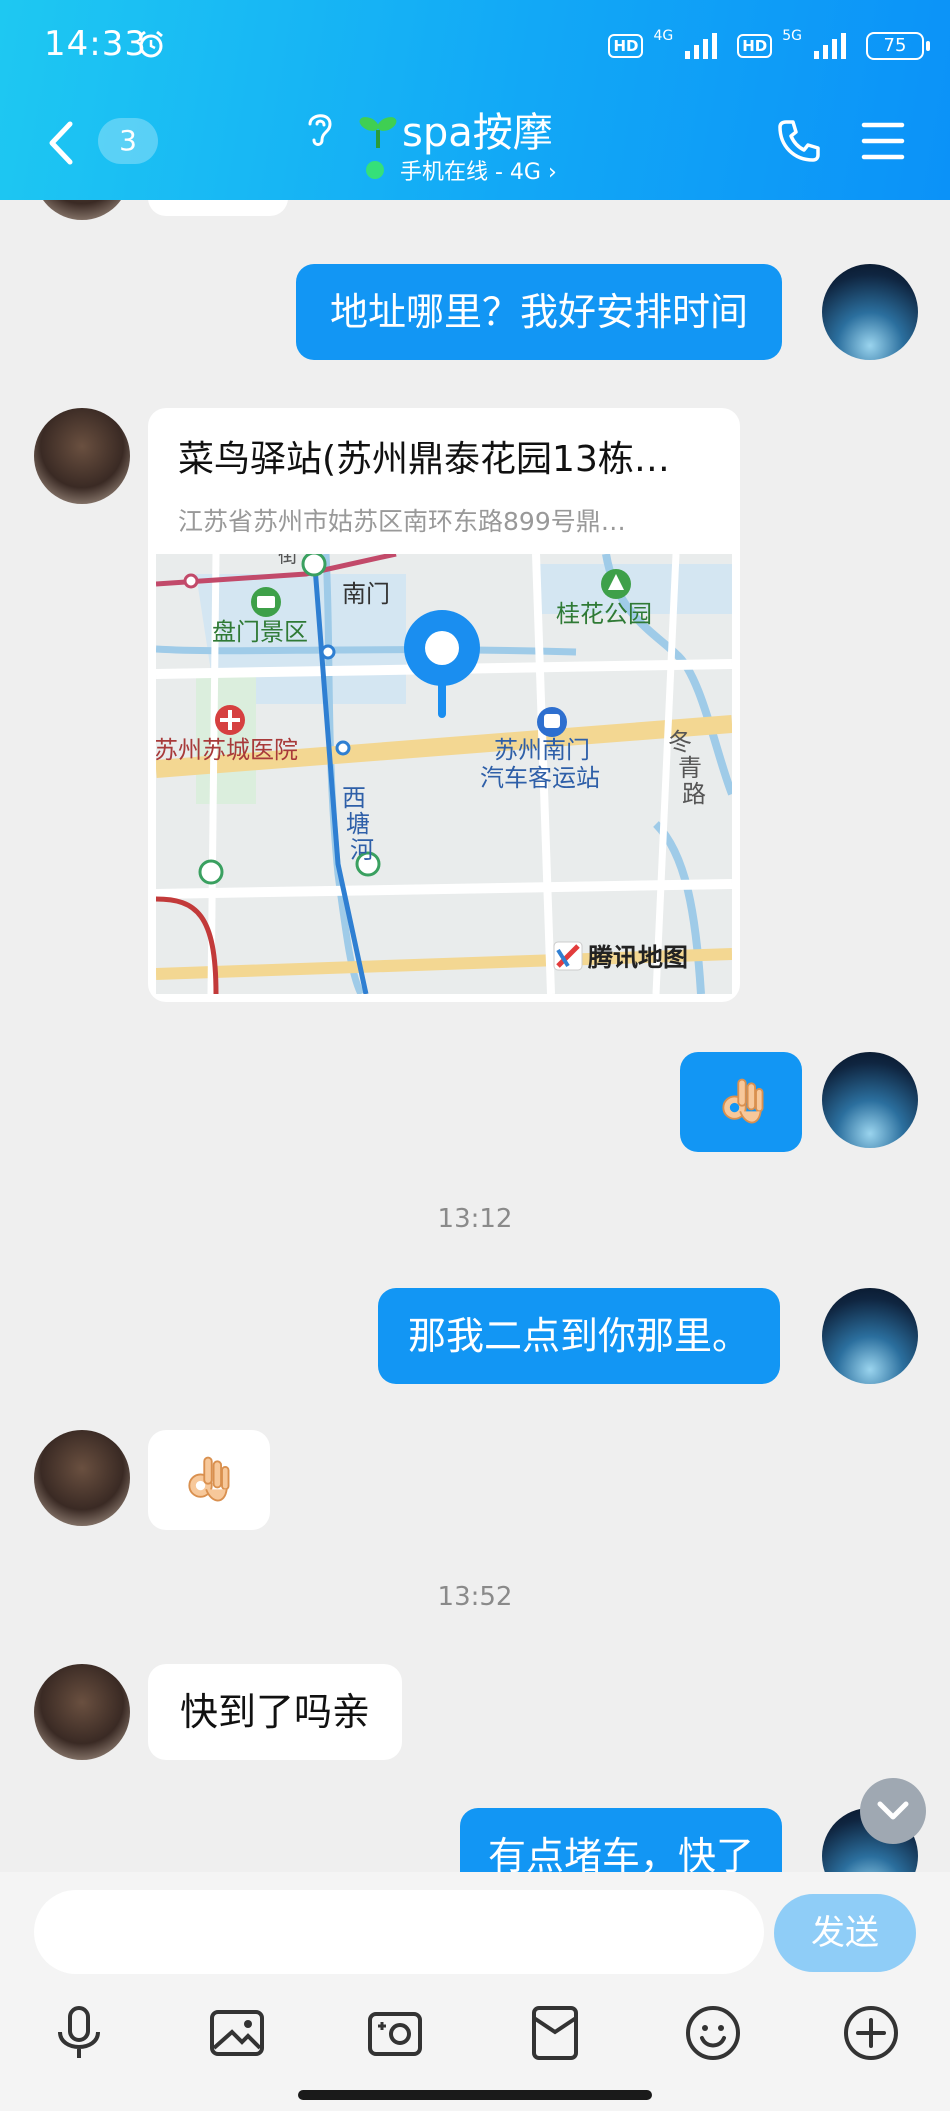 The height and width of the screenshot is (2111, 950). Describe the element at coordinates (237, 2033) in the screenshot. I see `image-icon` at that location.